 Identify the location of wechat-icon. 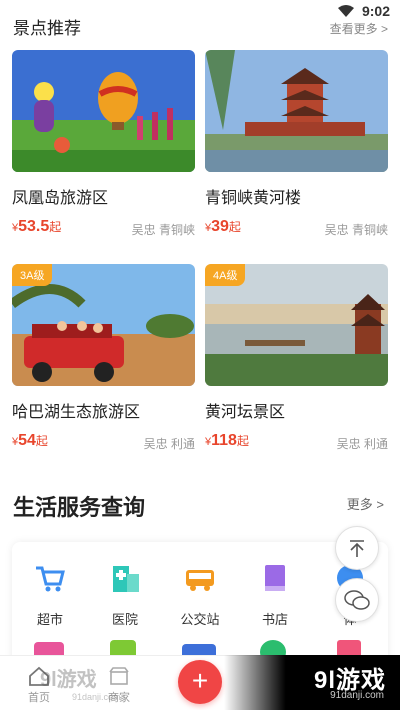
(357, 600).